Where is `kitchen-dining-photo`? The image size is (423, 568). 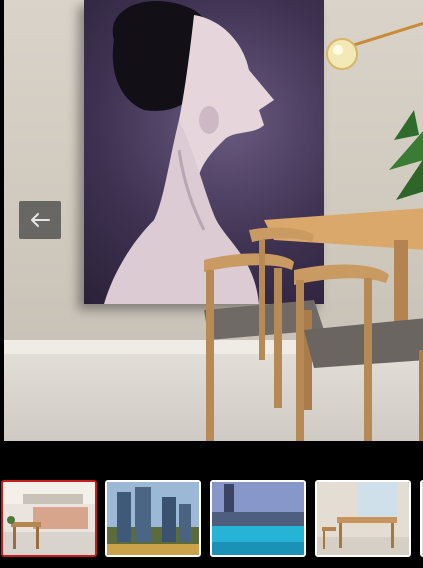 kitchen-dining-photo is located at coordinates (49, 518).